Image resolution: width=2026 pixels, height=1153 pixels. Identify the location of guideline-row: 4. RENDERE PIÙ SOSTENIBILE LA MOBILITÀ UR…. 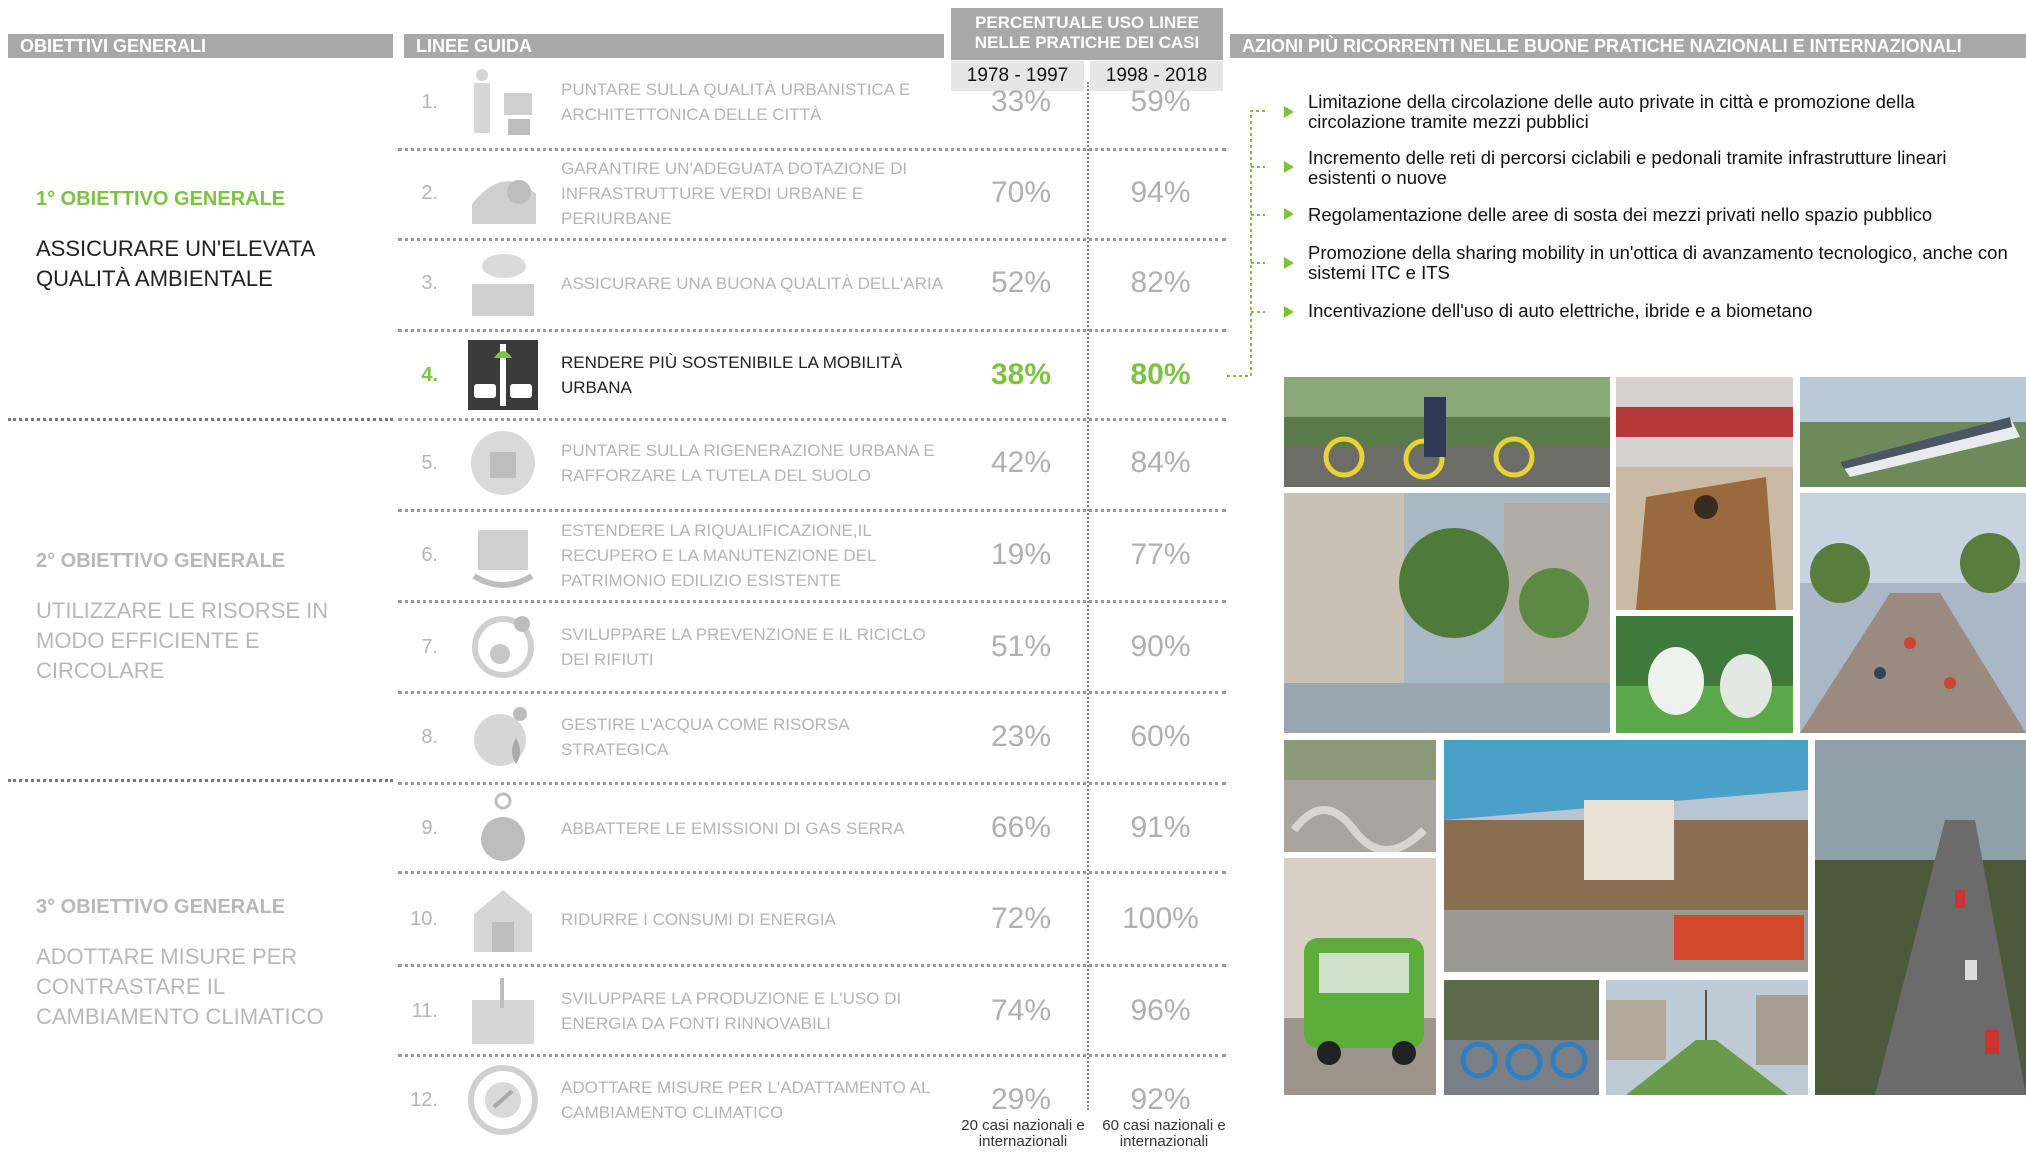
(812, 375).